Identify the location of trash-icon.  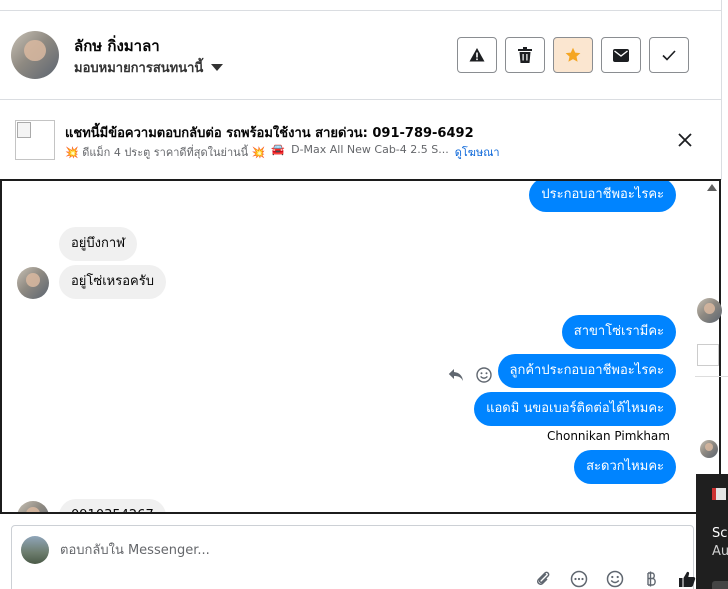
(525, 55).